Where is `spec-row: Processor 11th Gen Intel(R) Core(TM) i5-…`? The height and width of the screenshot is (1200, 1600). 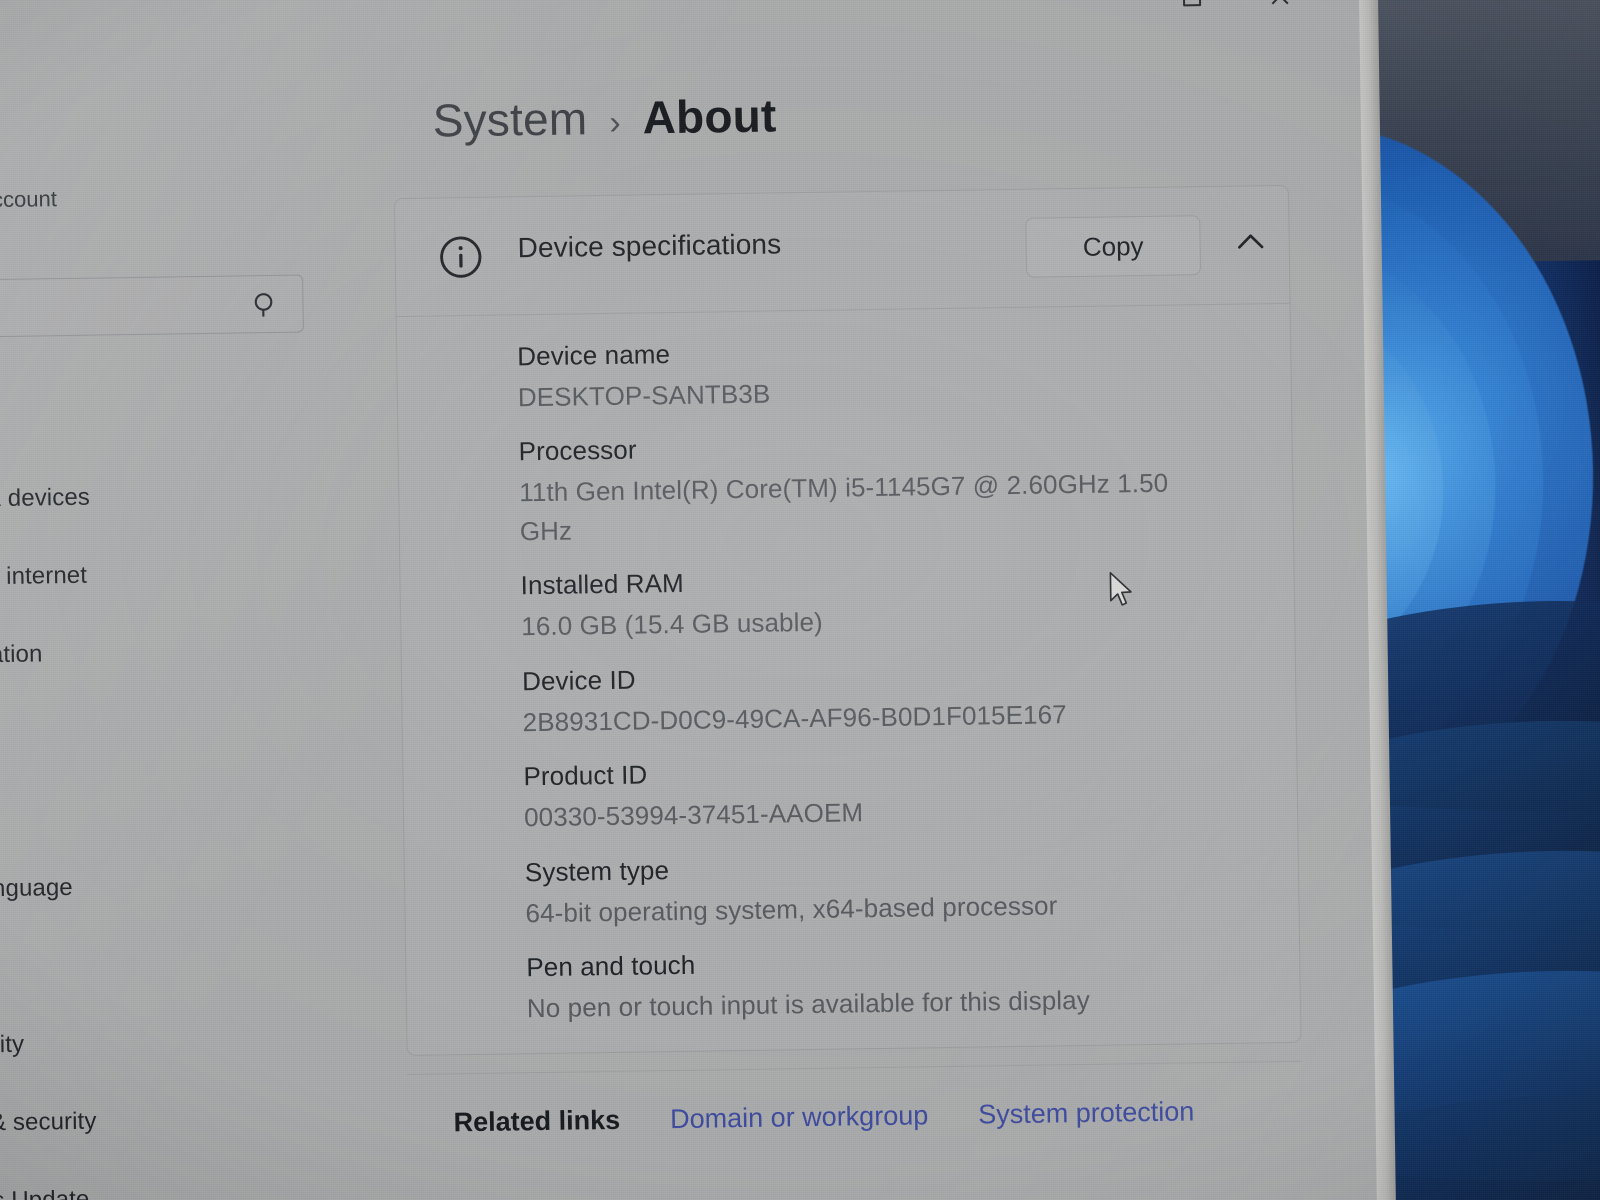 spec-row: Processor 11th Gen Intel(R) Core(TM) i5-… is located at coordinates (845, 488).